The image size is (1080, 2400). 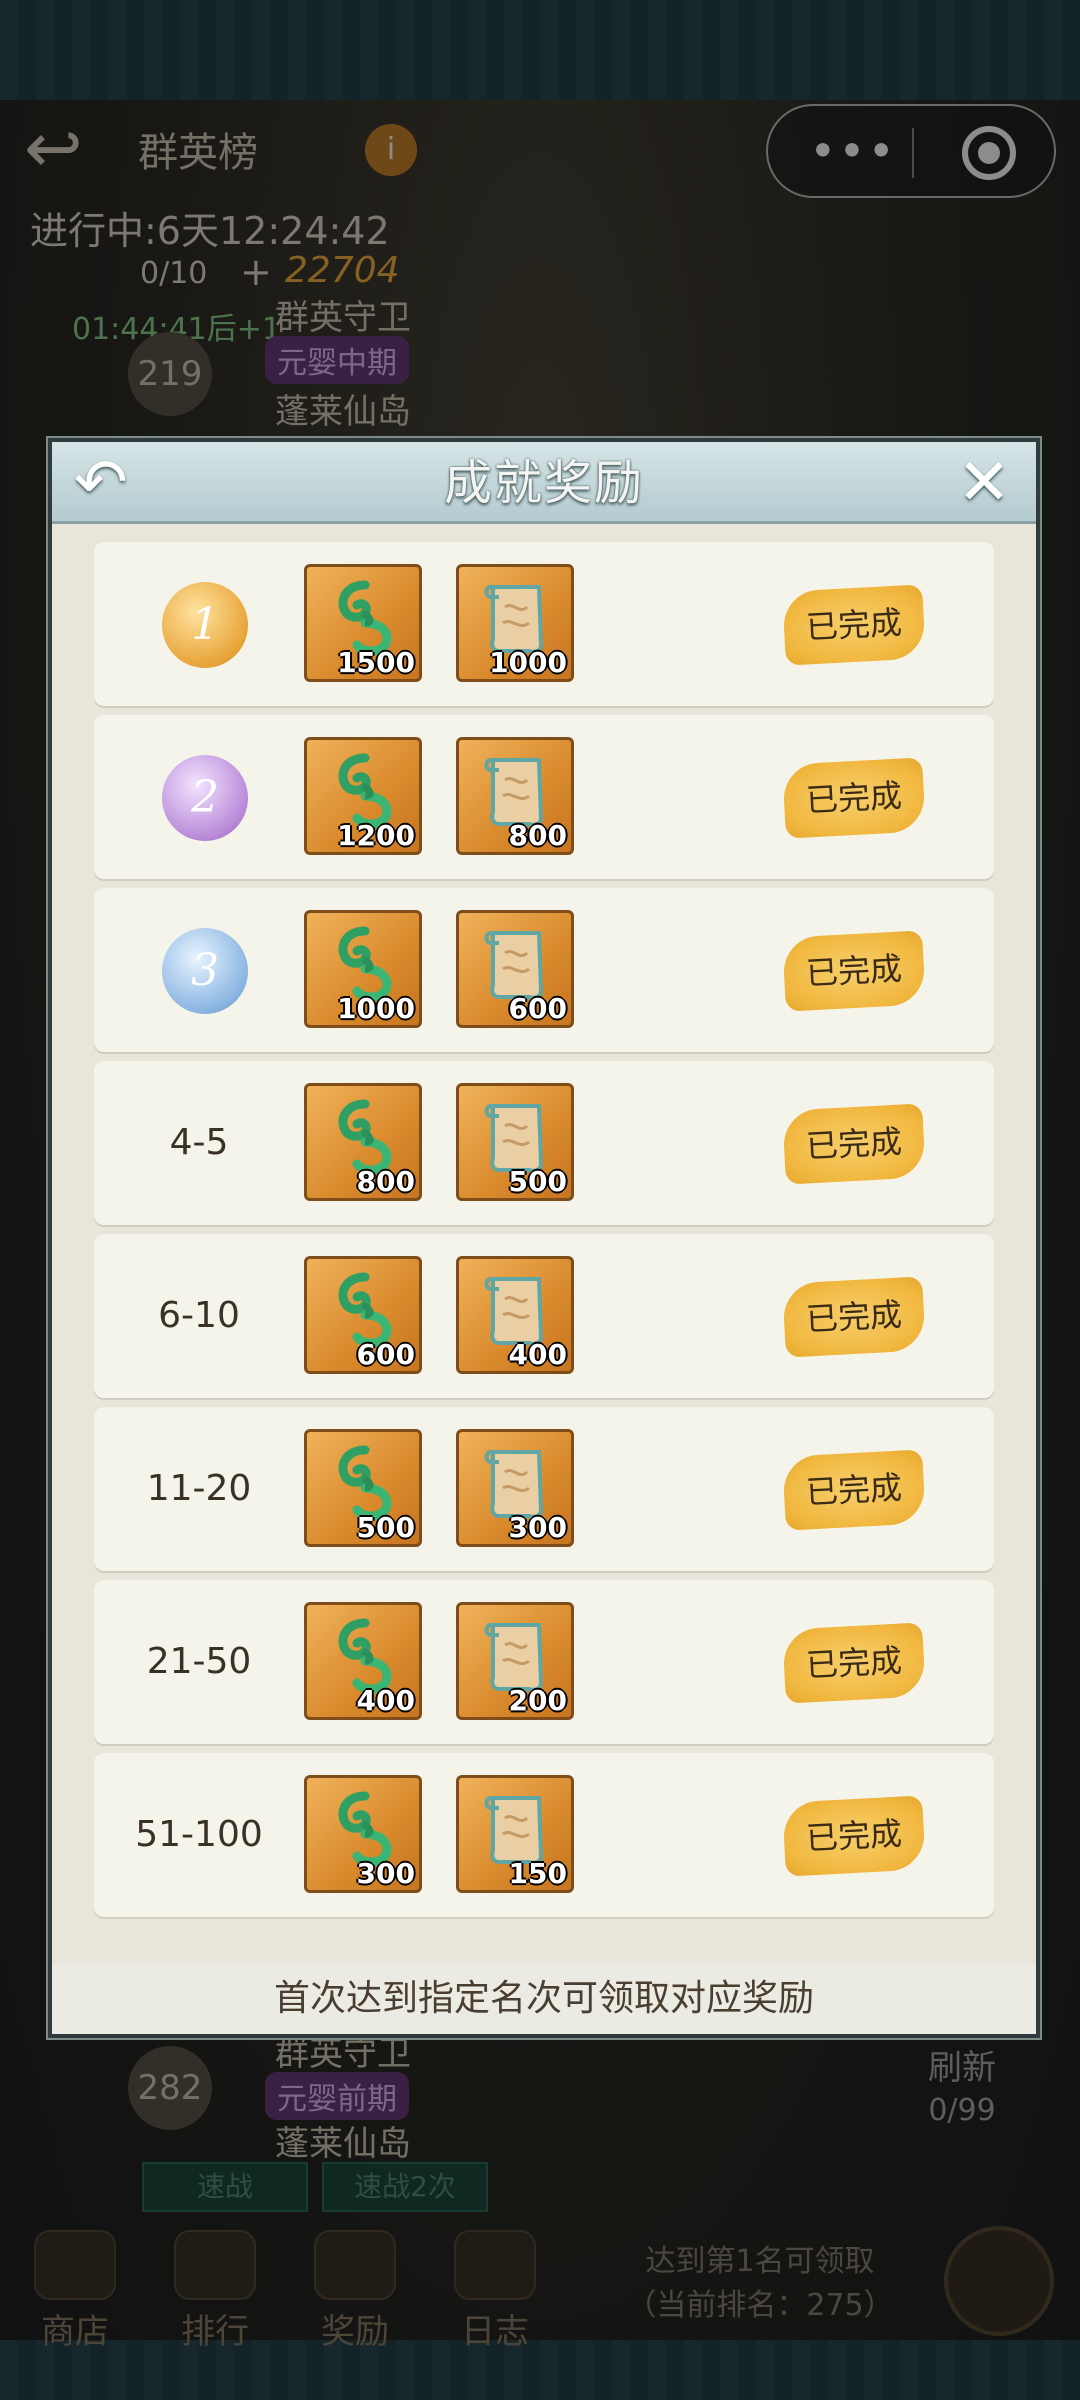 I want to click on jade-reward-item: 1200, so click(x=363, y=796).